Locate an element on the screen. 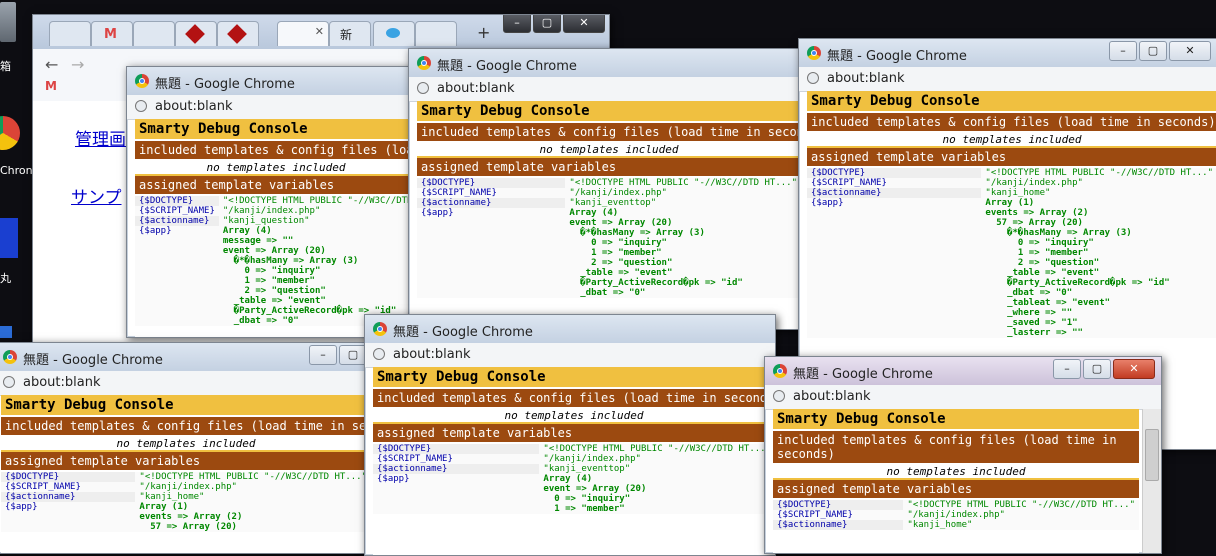  tab-settings is located at coordinates (70, 33).